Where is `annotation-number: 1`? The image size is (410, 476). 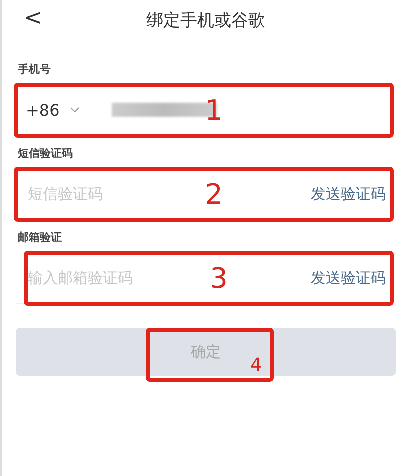
annotation-number: 1 is located at coordinates (214, 110).